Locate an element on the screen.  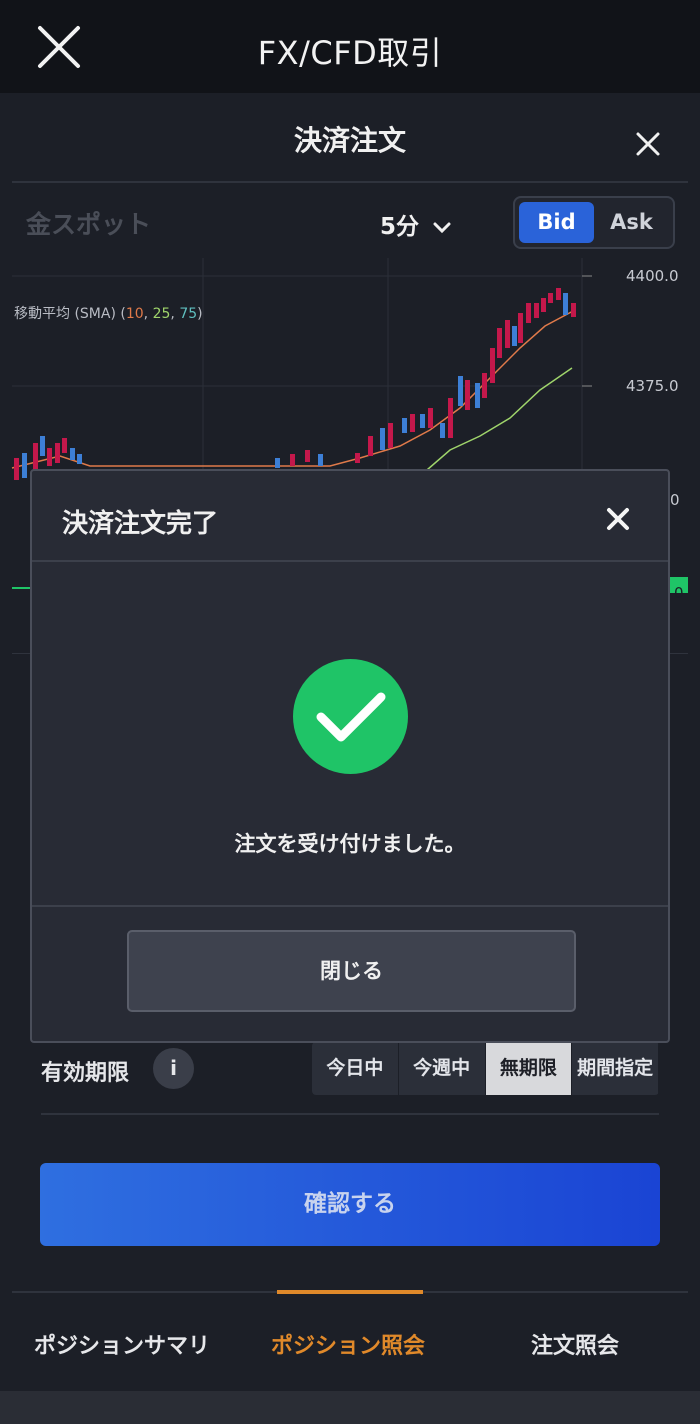
expiry-option-custom: 期間指定 is located at coordinates (615, 1068).